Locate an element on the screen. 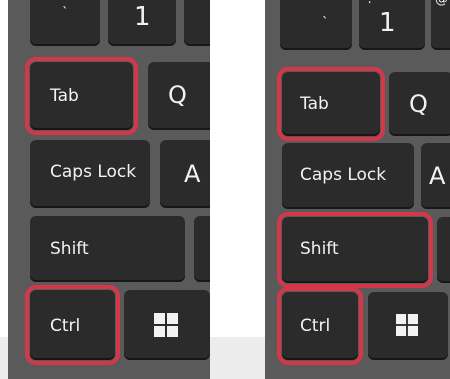  key-at-label: @ is located at coordinates (441, 3).